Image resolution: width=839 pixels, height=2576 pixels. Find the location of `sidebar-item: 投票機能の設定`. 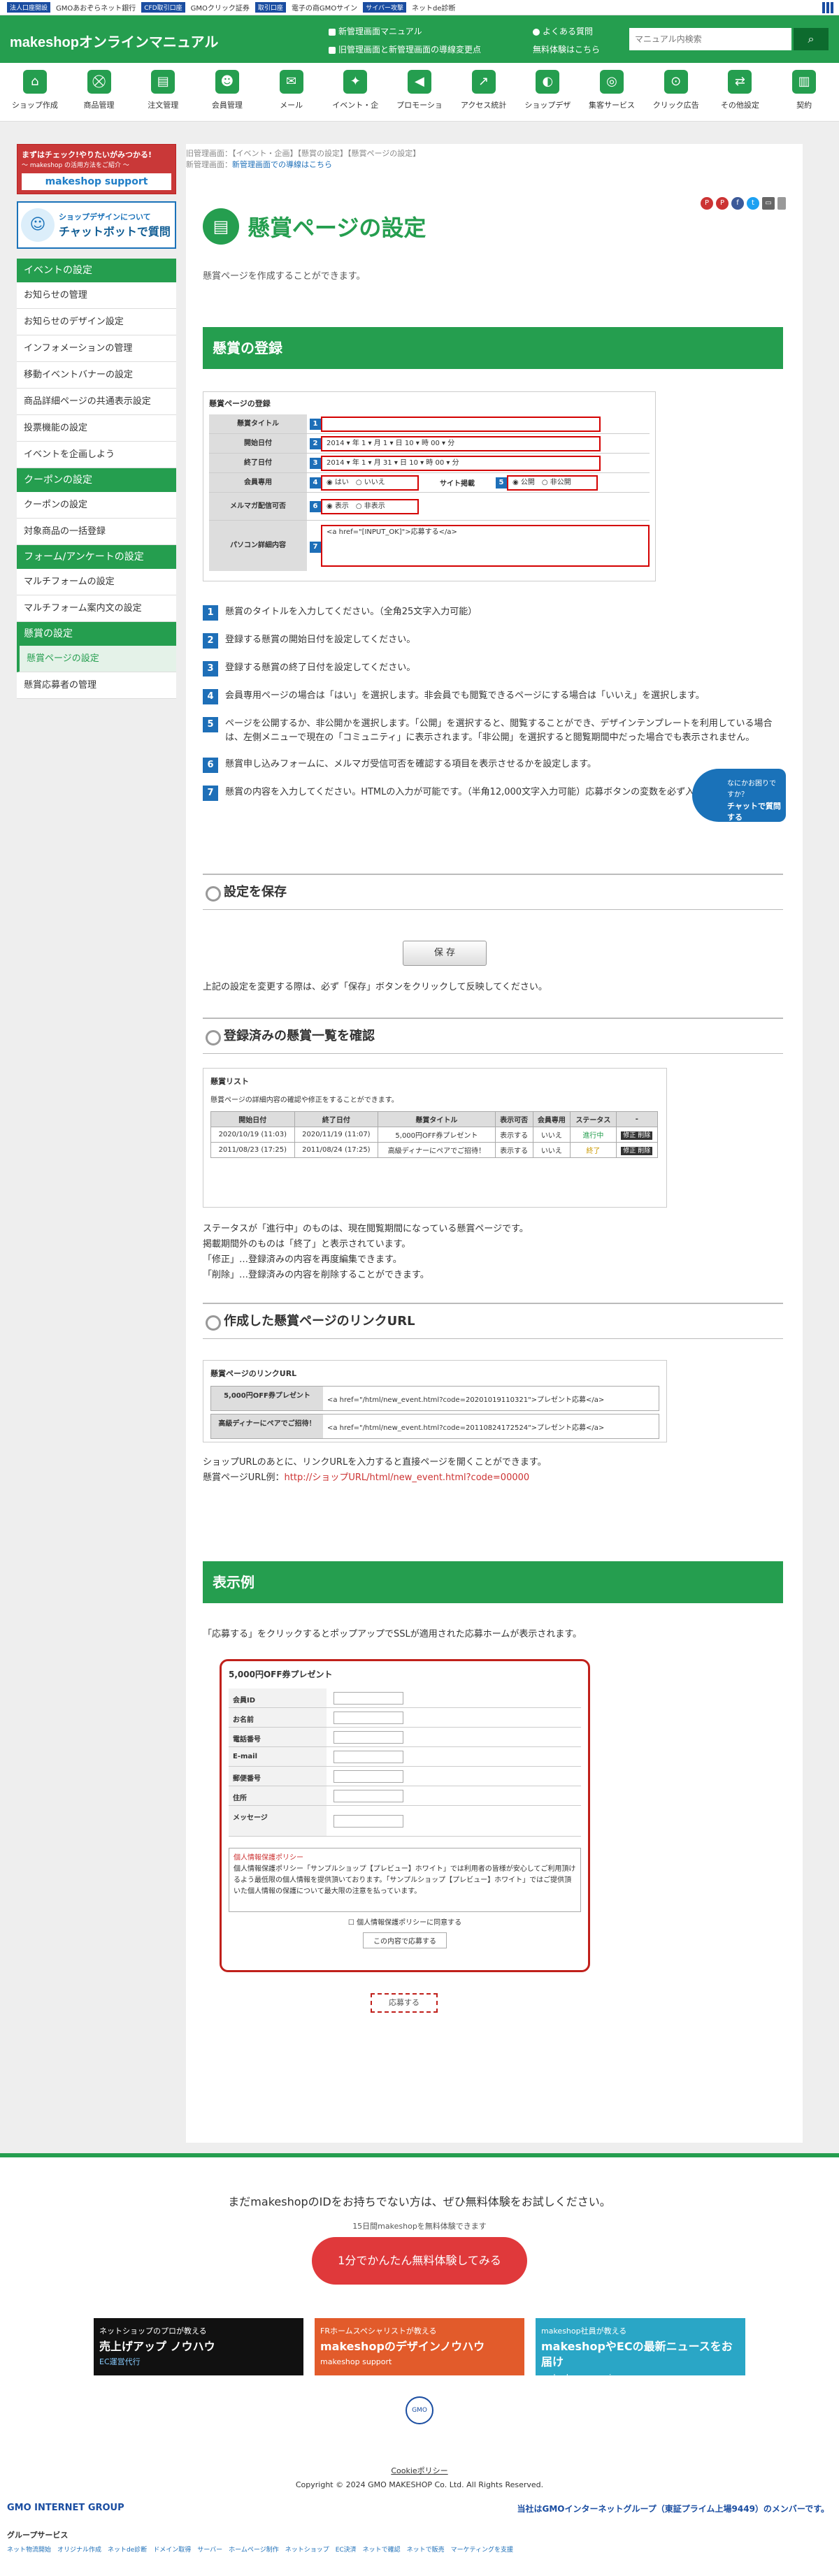

sidebar-item: 投票機能の設定 is located at coordinates (96, 428).